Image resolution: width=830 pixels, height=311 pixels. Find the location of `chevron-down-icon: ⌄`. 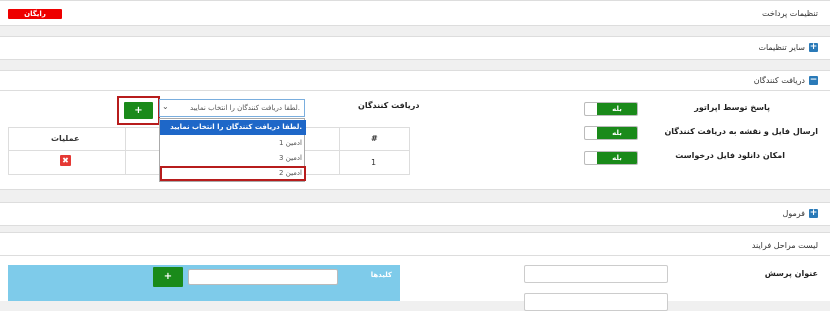

chevron-down-icon: ⌄ is located at coordinates (165, 106).